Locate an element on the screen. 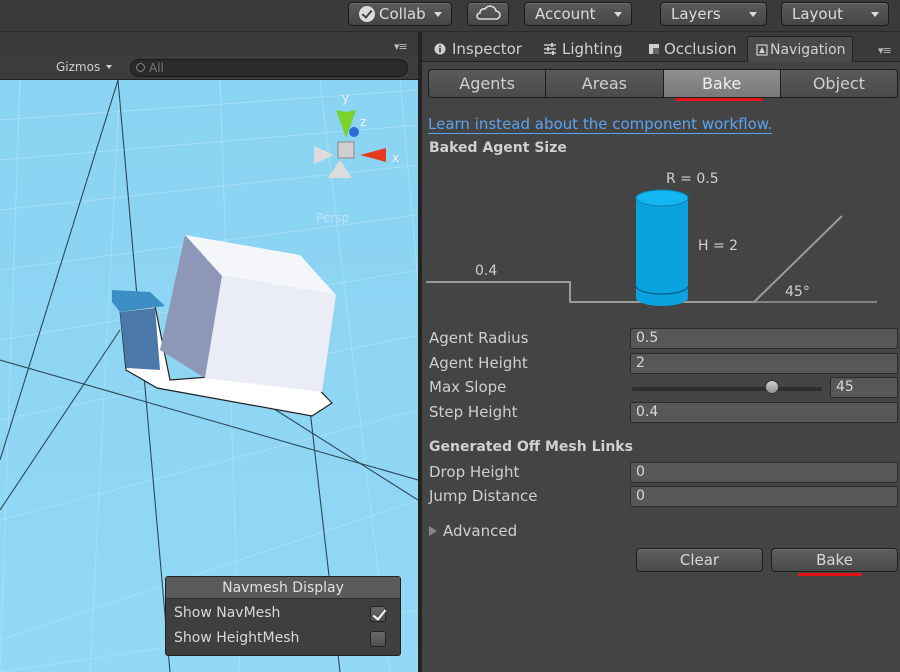  show-navmesh-row: Show NavMesh is located at coordinates (284, 613).